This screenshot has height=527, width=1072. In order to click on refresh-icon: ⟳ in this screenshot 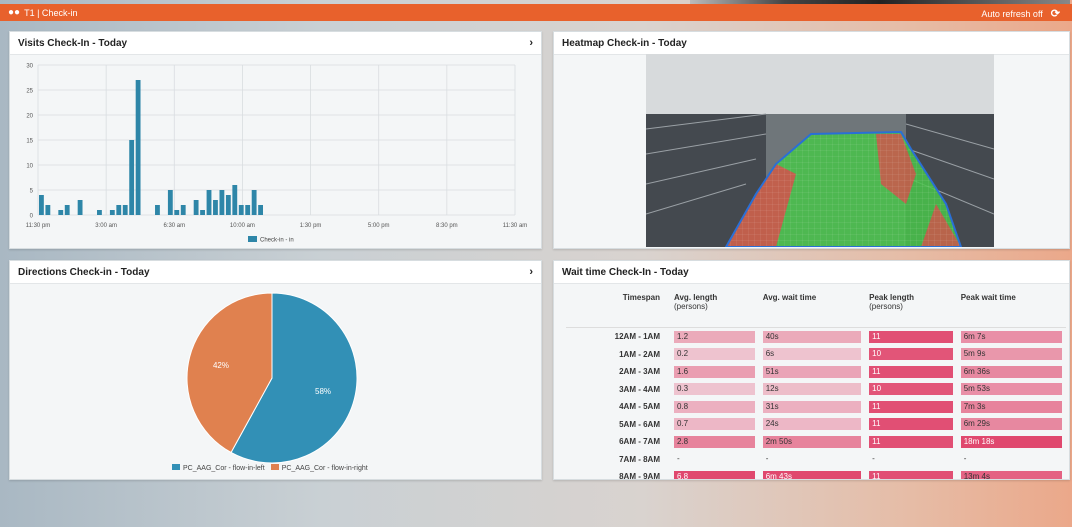, I will do `click(1055, 13)`.